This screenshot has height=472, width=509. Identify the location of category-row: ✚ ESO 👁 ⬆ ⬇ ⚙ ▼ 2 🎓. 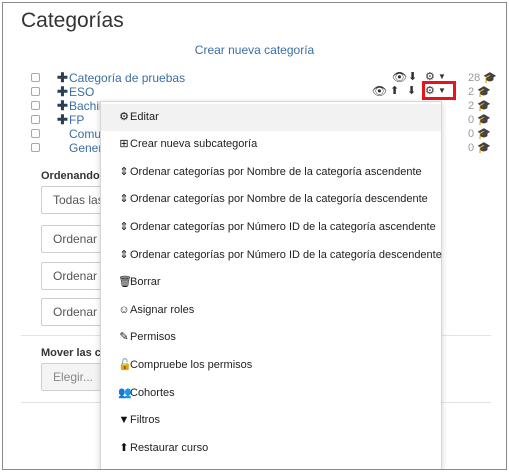
(254, 90).